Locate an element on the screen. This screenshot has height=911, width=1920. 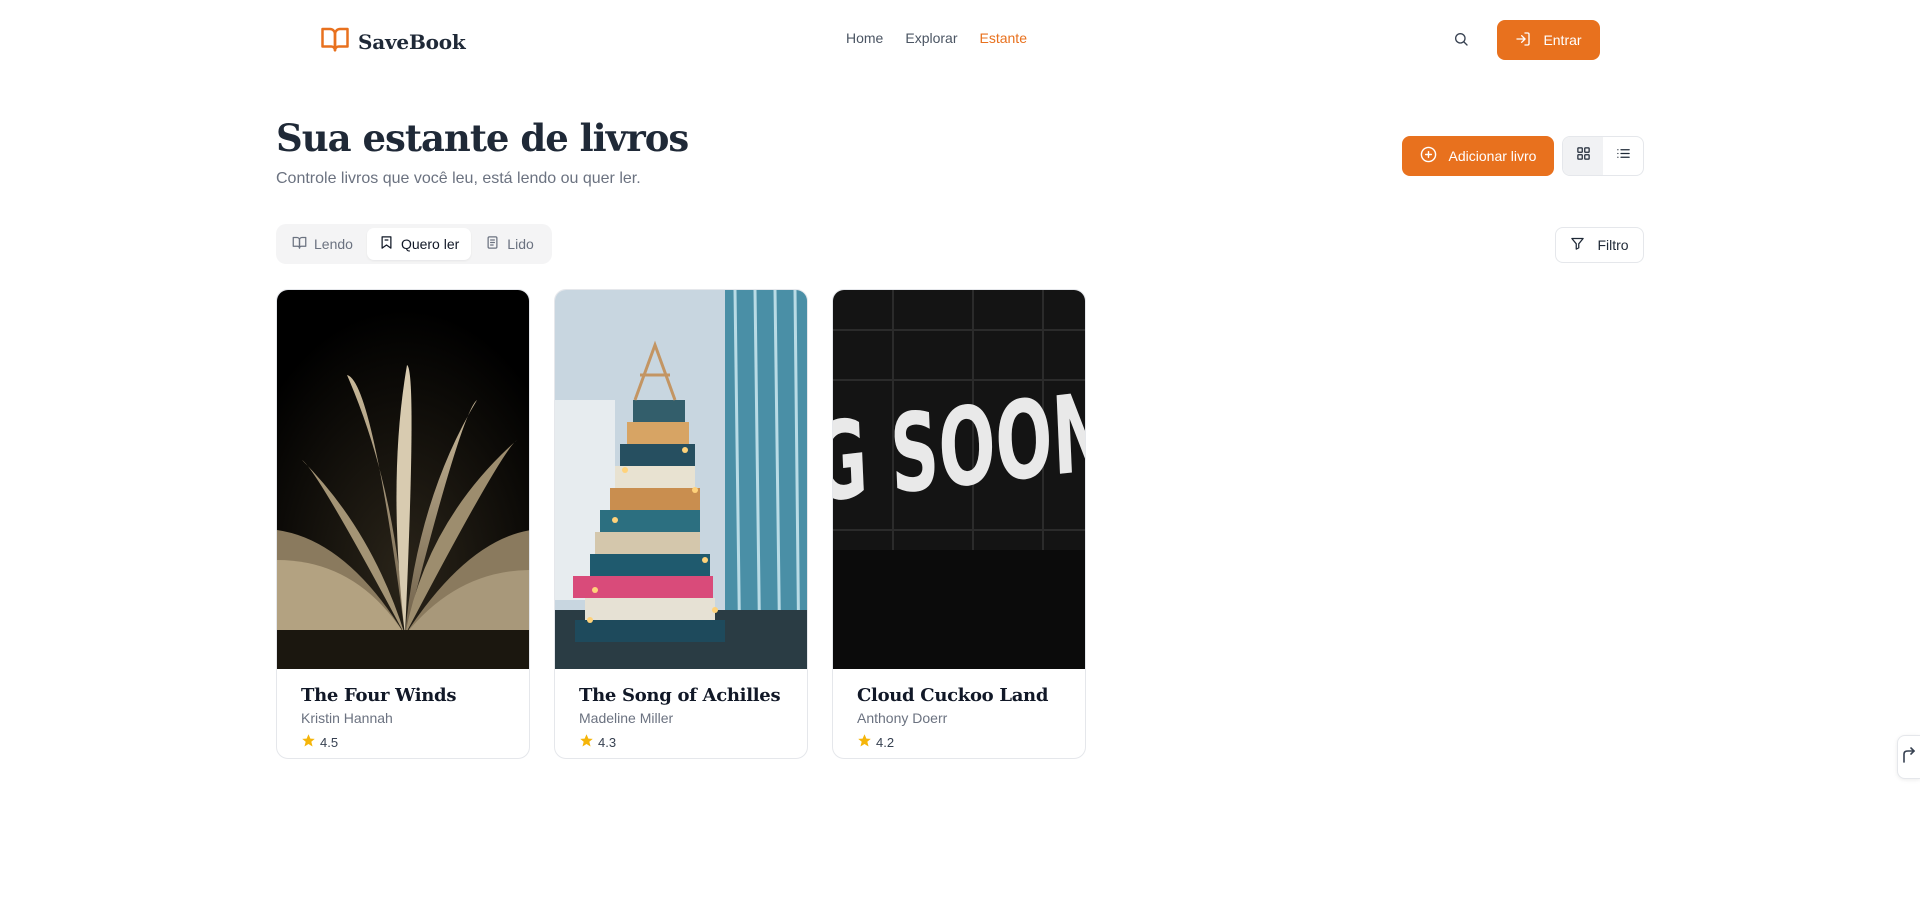
tab-lido: Lido is located at coordinates (509, 244).